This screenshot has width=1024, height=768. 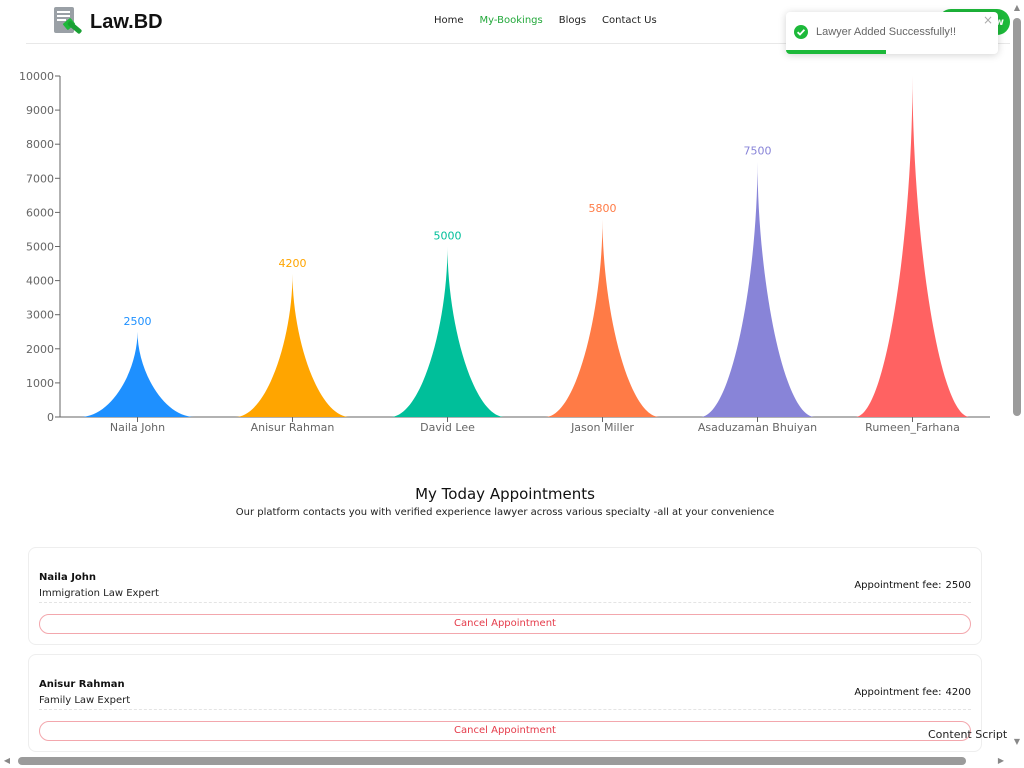 I want to click on x-tick-label: David Lee, so click(x=447, y=427).